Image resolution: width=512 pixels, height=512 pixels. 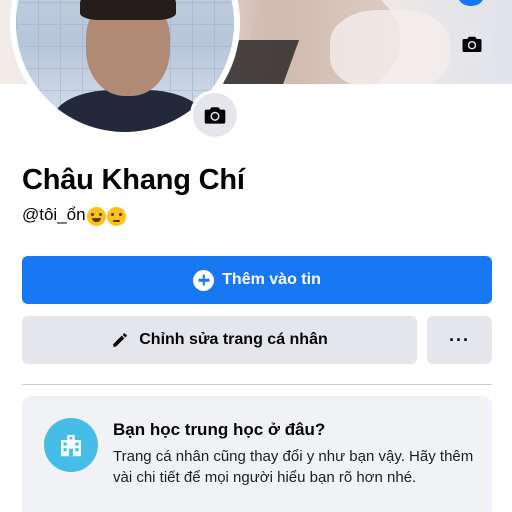 What do you see at coordinates (471, 3) in the screenshot?
I see `cover-badge` at bounding box center [471, 3].